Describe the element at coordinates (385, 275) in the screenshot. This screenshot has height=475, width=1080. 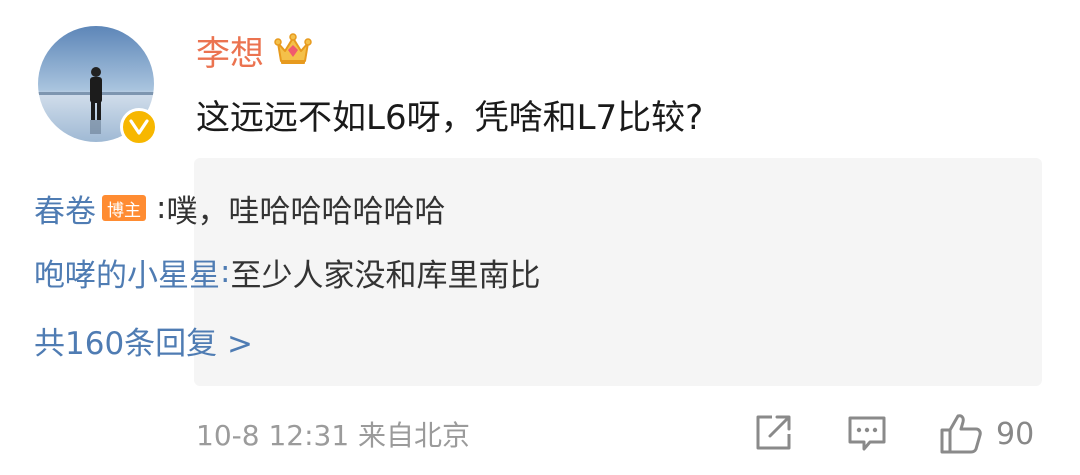
I see `reply-text: 至少人家没和库里南比` at that location.